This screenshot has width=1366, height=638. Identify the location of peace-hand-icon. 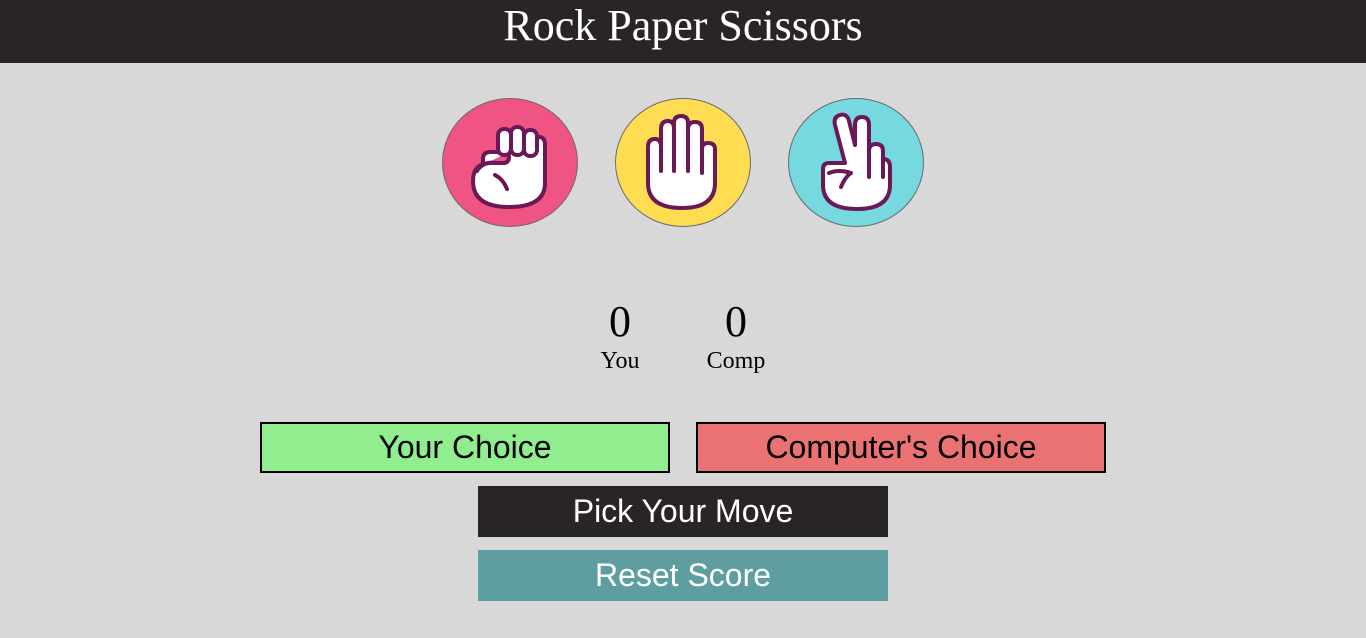
(856, 161).